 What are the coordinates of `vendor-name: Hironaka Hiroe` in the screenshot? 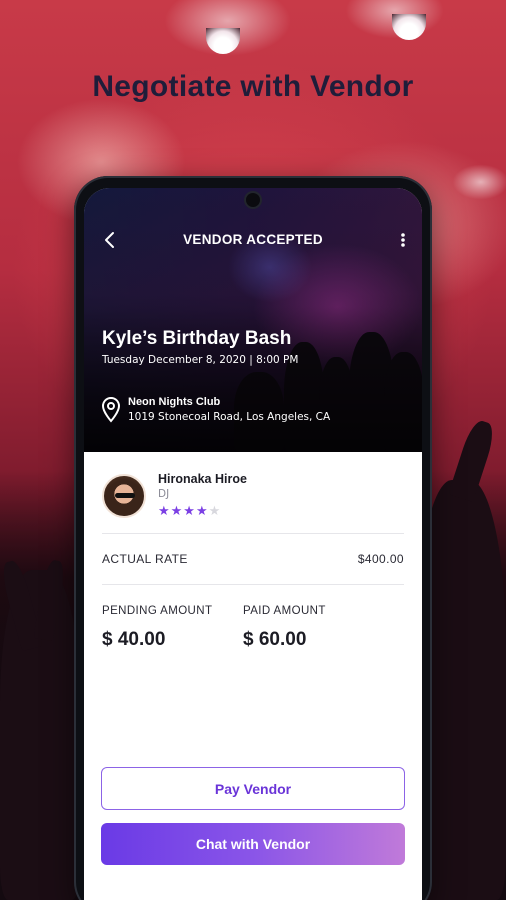 It's located at (202, 479).